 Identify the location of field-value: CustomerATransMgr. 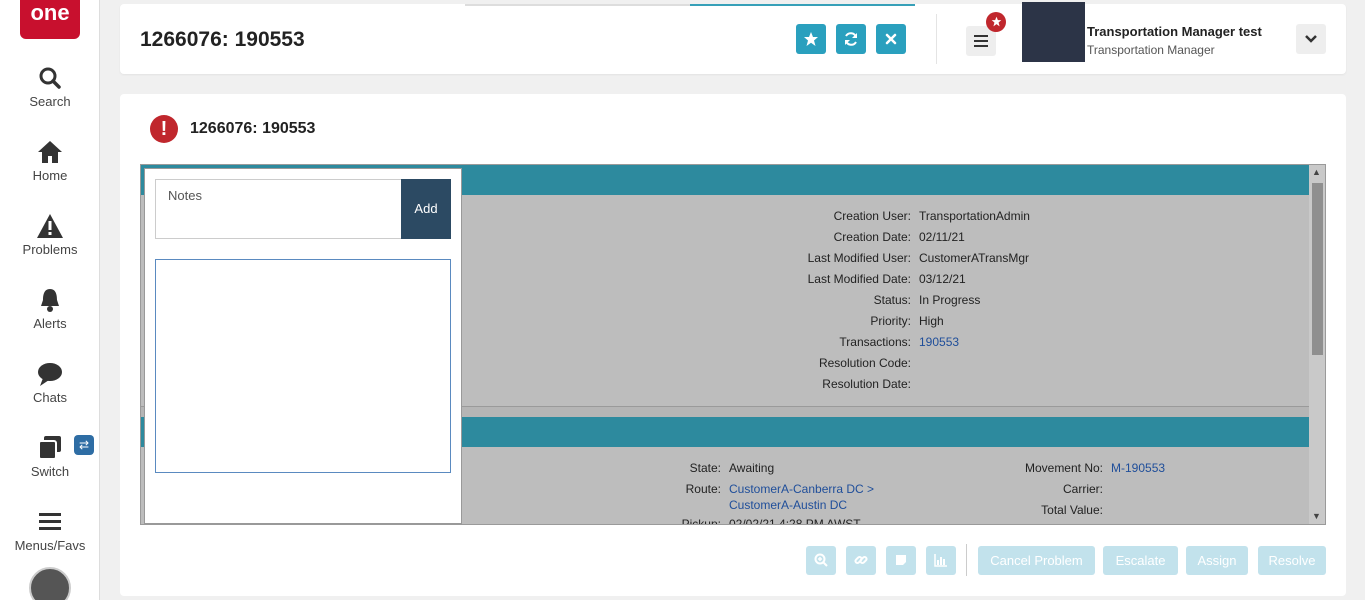
(974, 258).